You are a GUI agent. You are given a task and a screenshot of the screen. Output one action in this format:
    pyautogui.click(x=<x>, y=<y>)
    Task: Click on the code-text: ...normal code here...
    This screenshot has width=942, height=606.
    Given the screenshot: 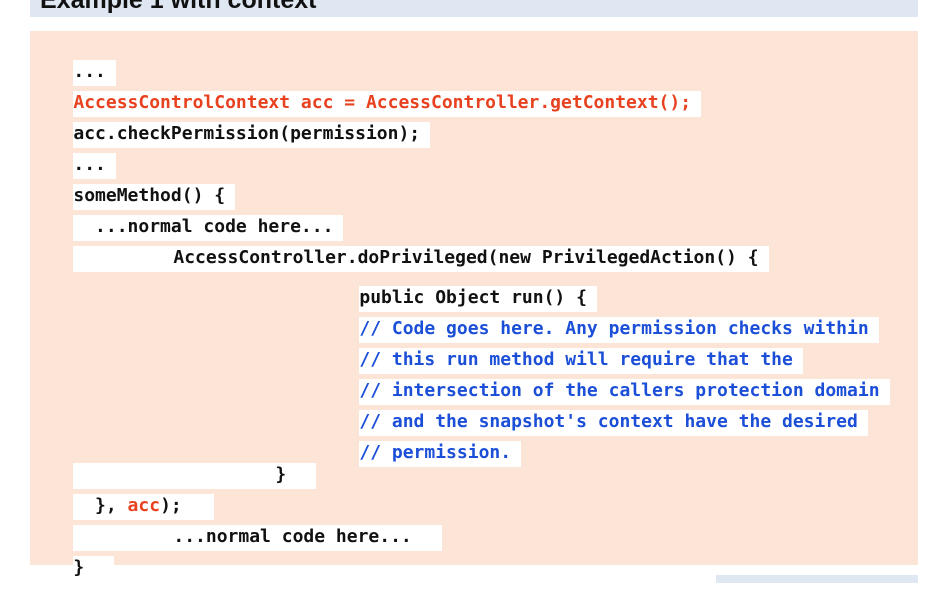 What is the action you would take?
    pyautogui.click(x=257, y=538)
    